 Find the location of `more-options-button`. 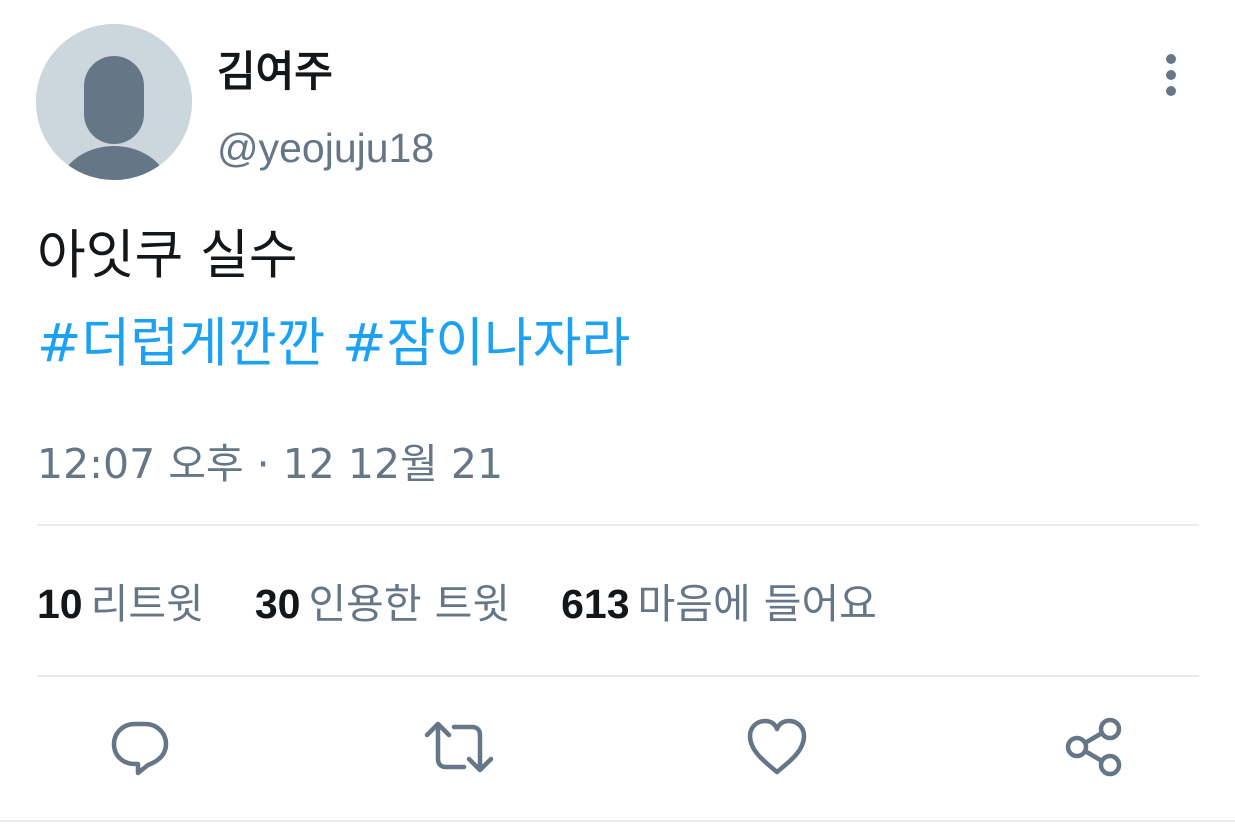

more-options-button is located at coordinates (1172, 75).